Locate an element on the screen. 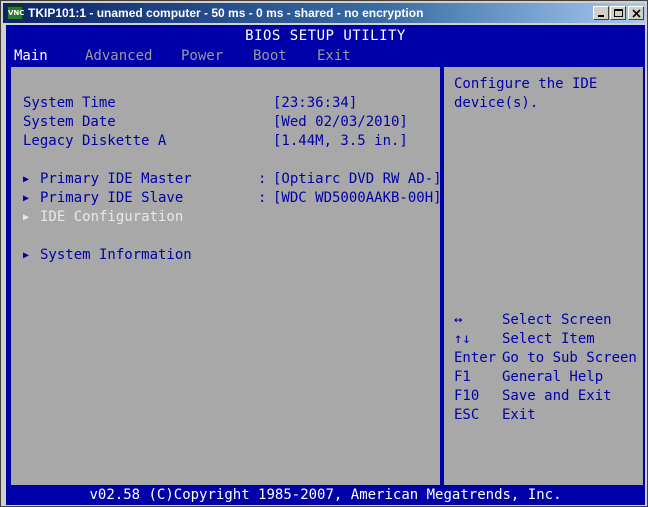 This screenshot has height=507, width=648. key-description: Exit is located at coordinates (519, 415).